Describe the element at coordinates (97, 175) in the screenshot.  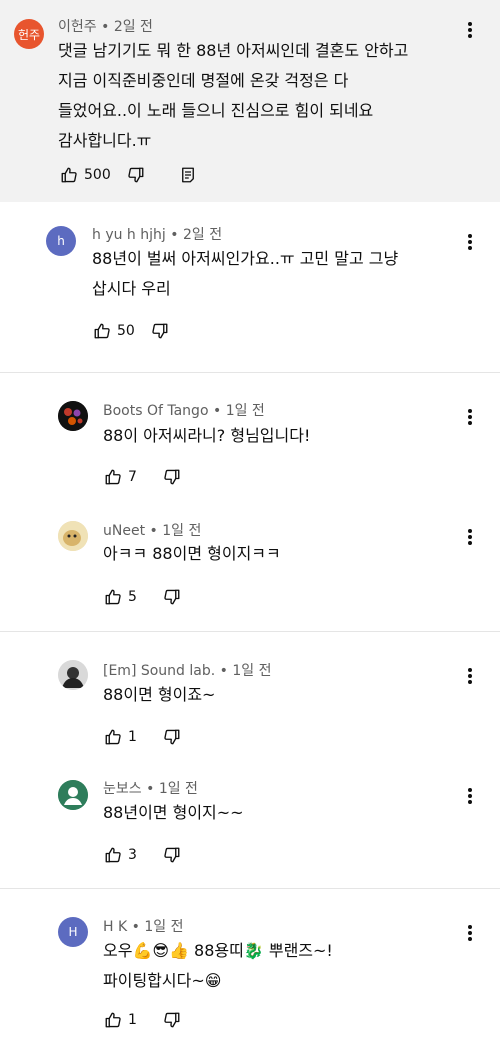
I see `like-count: 500` at that location.